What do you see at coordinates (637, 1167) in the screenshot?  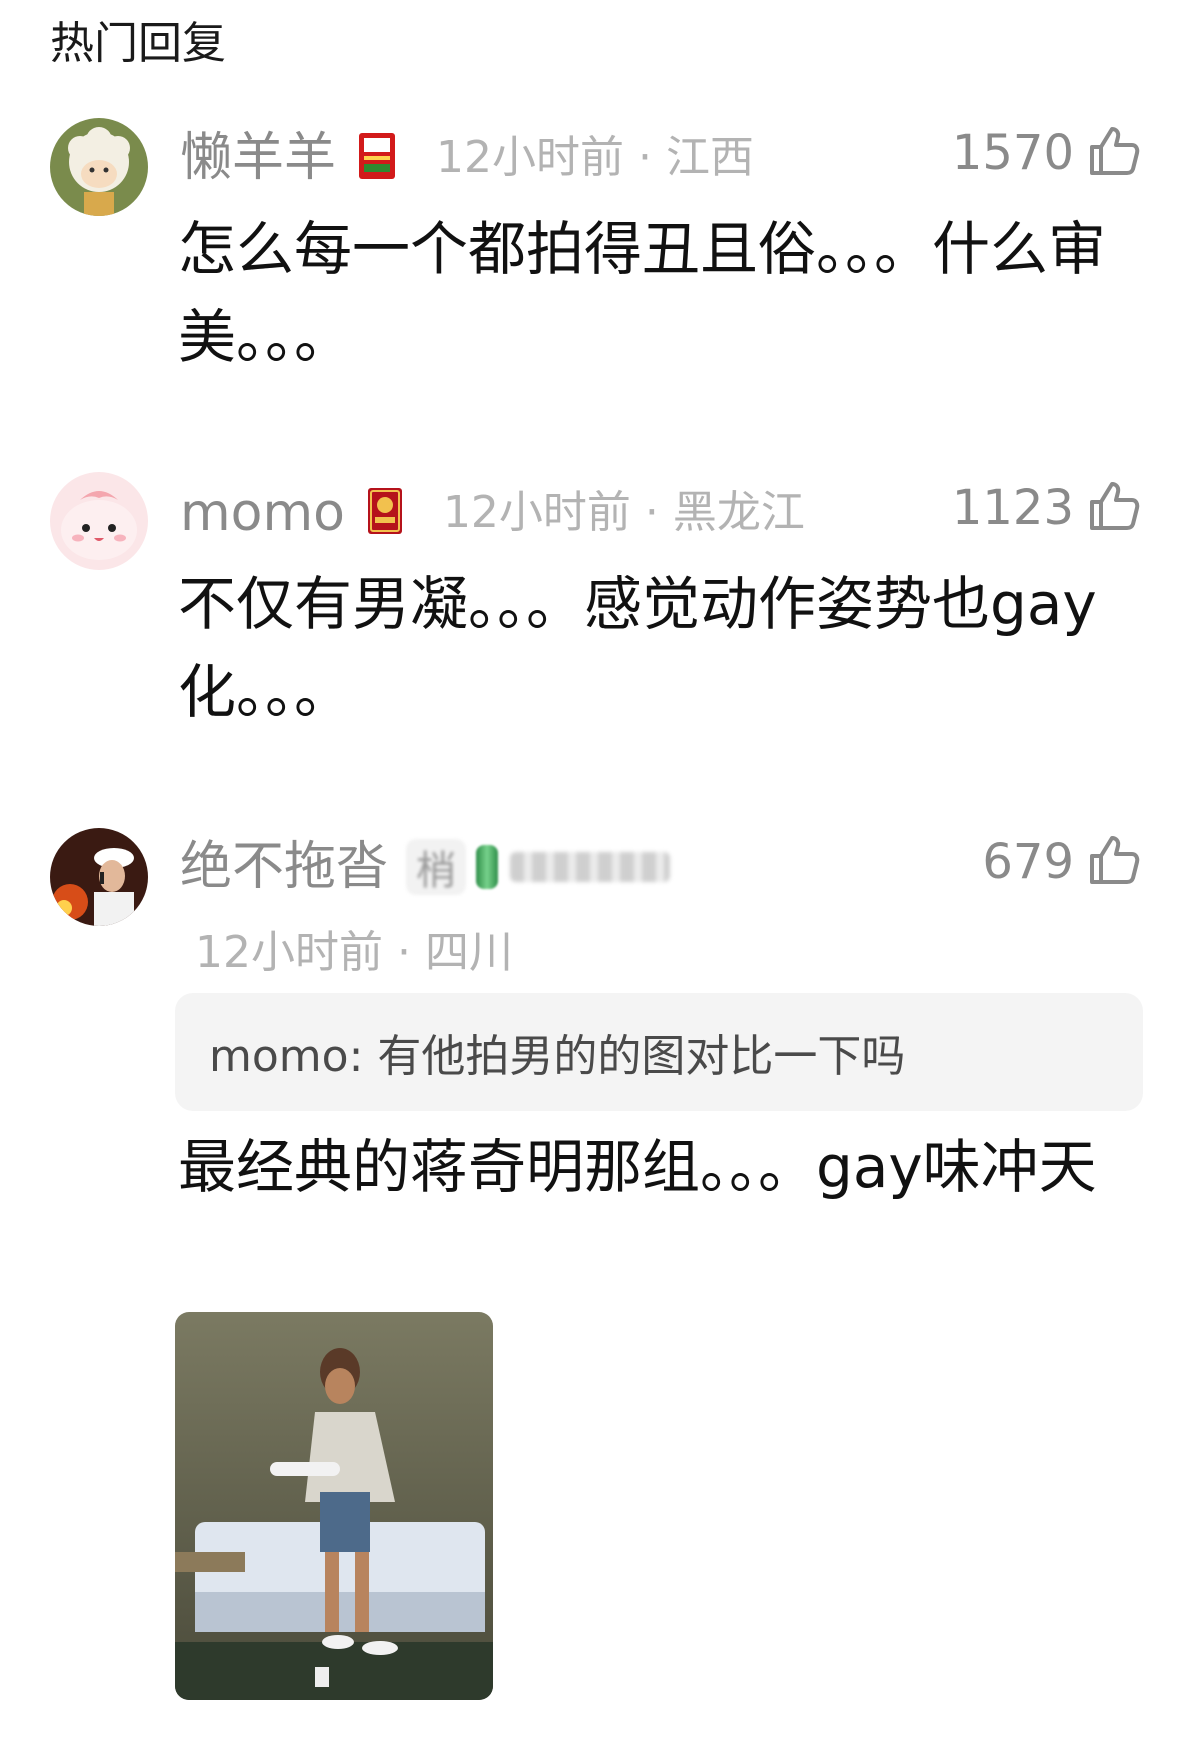 I see `comment-text: 最经典的蒋奇明那组。。。gay味冲天` at bounding box center [637, 1167].